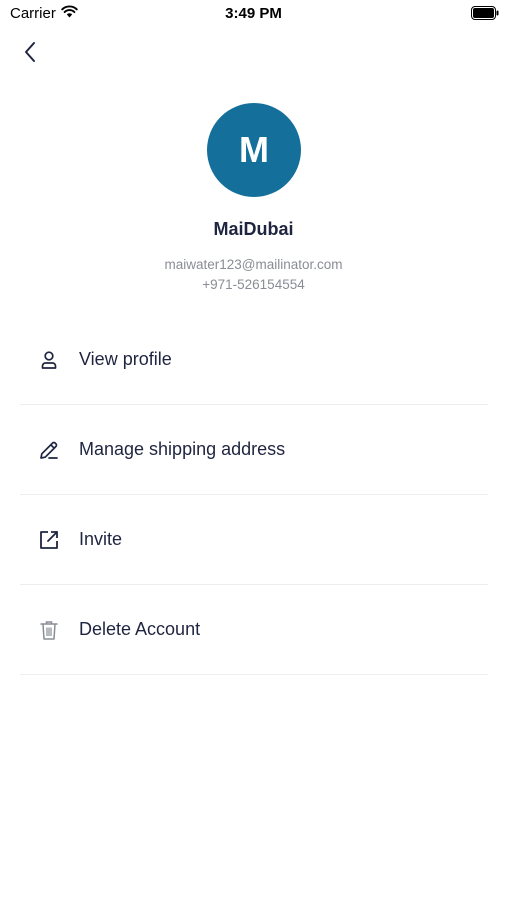 The image size is (507, 900). Describe the element at coordinates (485, 15) in the screenshot. I see `battery-icon` at that location.